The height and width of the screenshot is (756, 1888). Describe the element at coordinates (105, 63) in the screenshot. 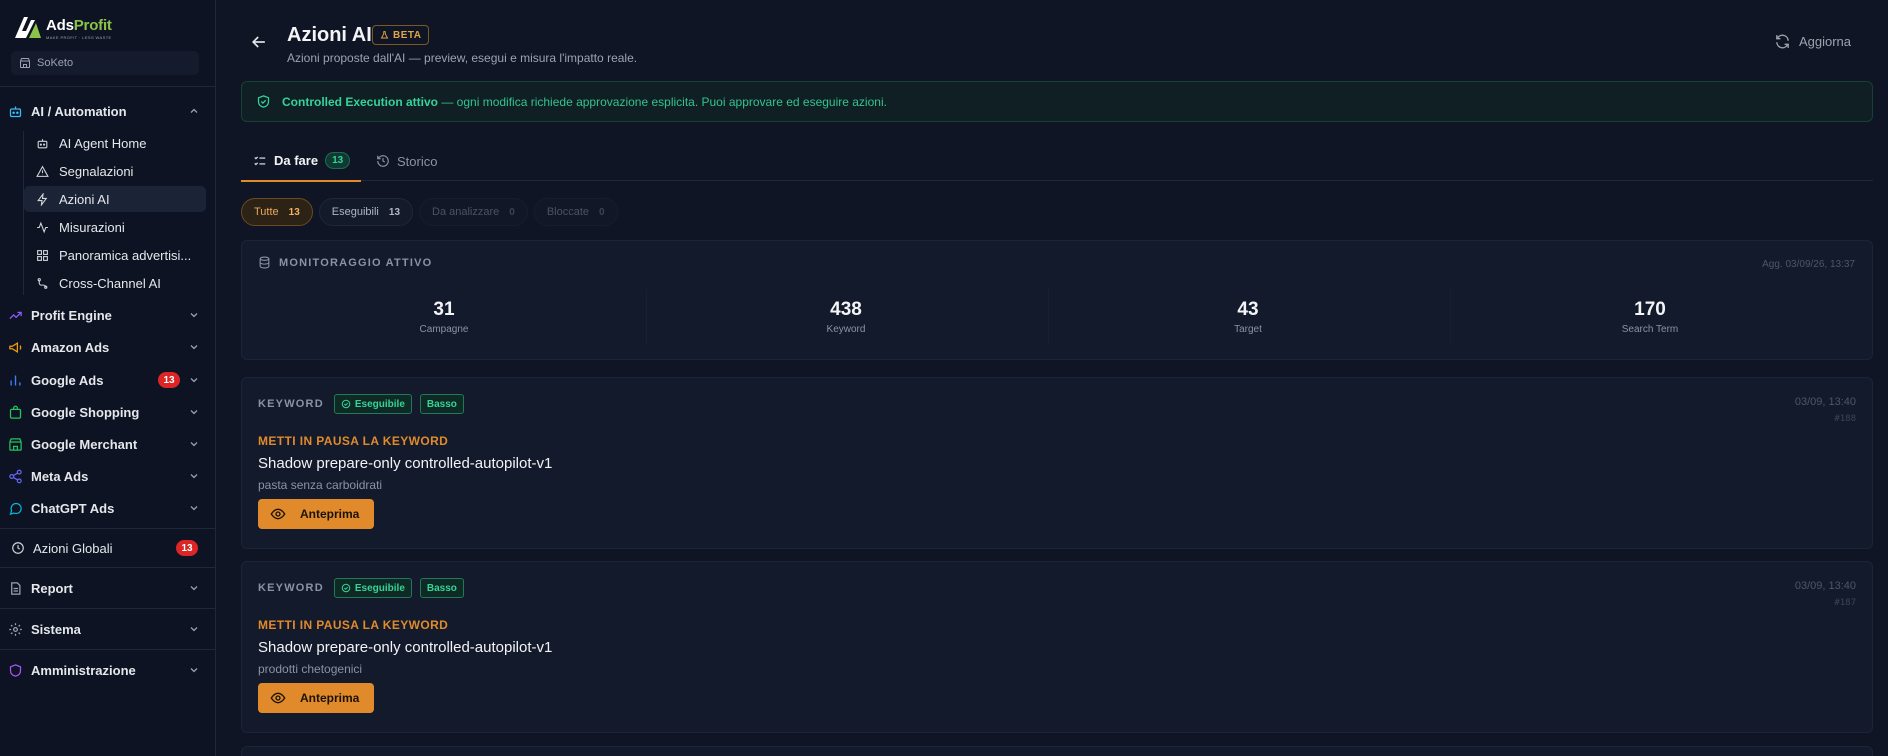

I see `workspace-selector: SoKeto` at that location.